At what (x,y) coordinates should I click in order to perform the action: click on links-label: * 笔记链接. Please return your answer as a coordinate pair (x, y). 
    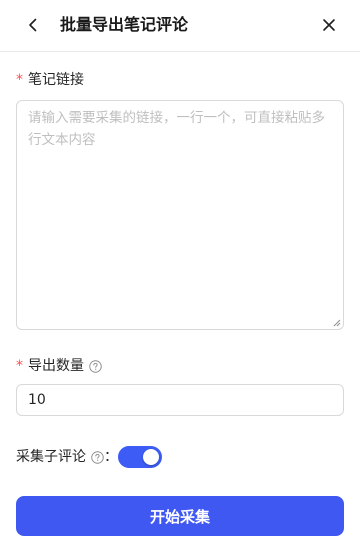
    Looking at the image, I should click on (50, 80).